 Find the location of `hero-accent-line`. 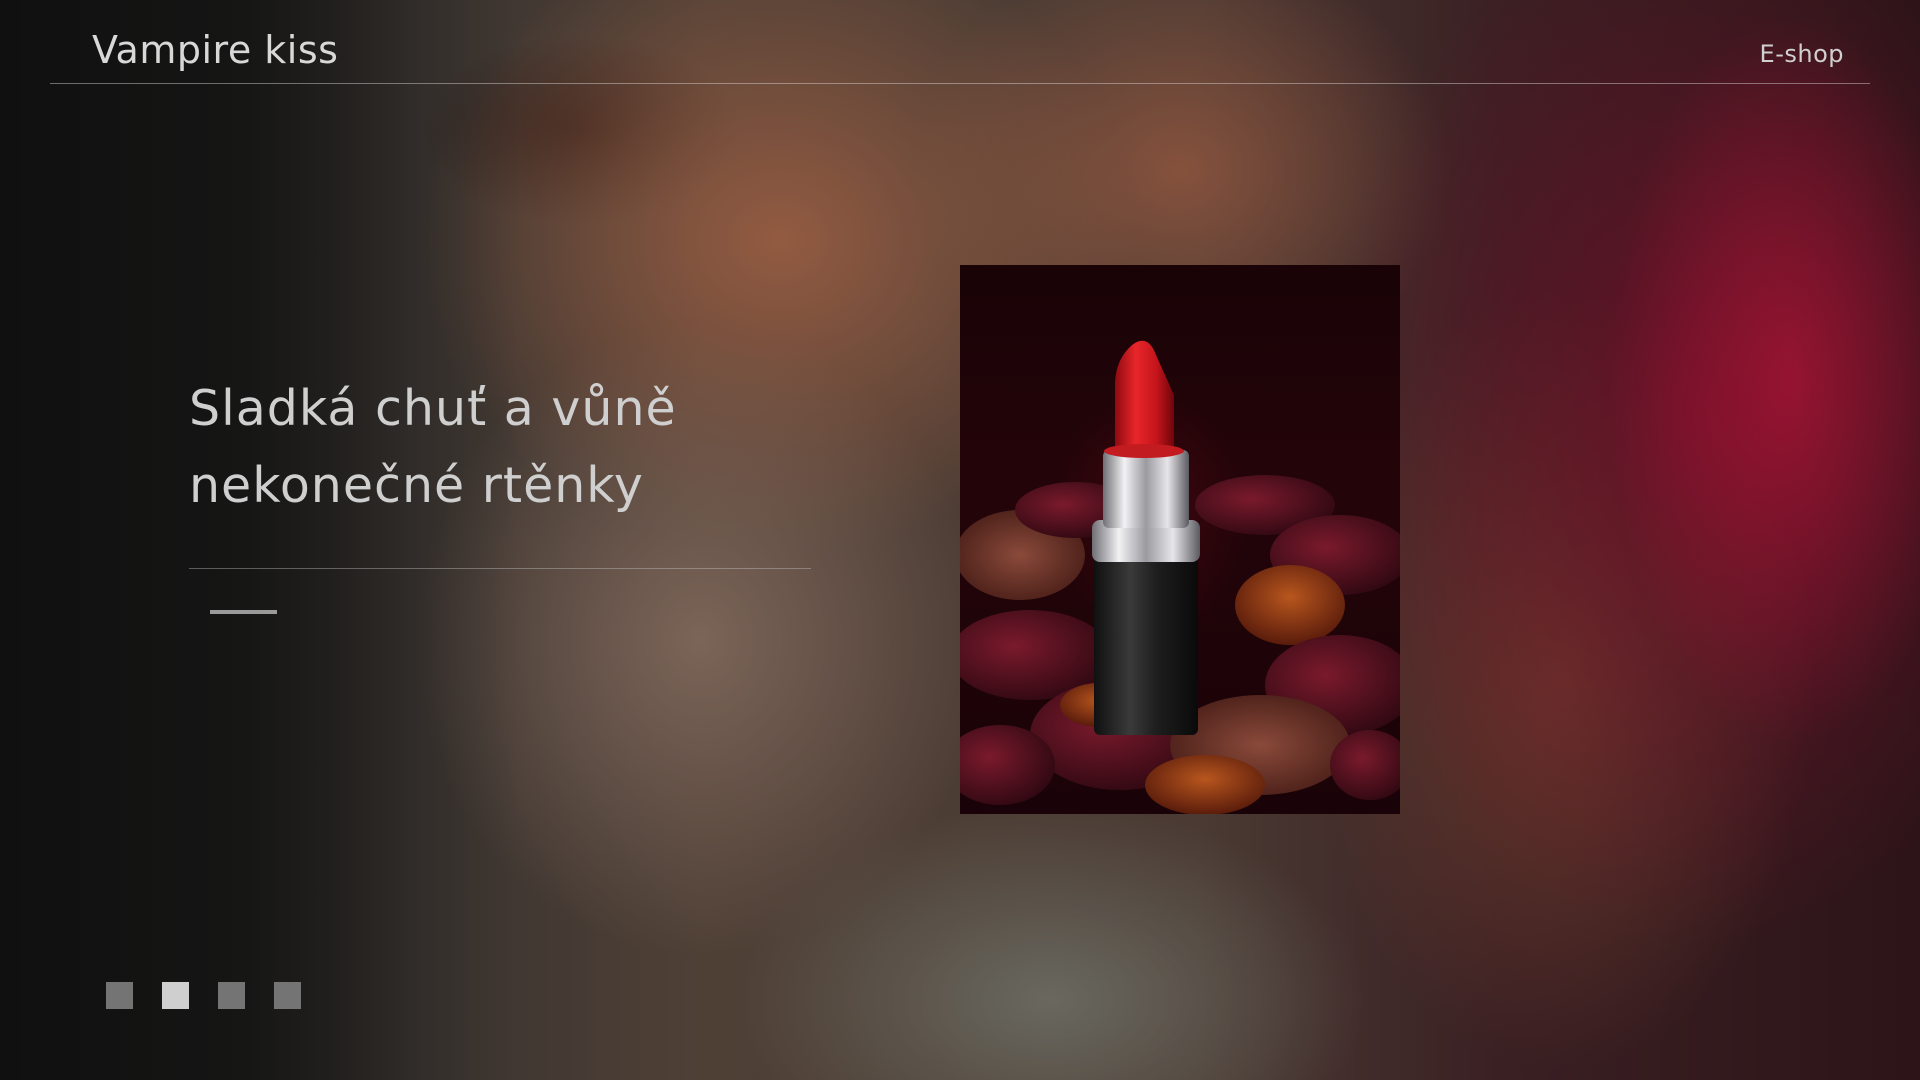

hero-accent-line is located at coordinates (243, 612).